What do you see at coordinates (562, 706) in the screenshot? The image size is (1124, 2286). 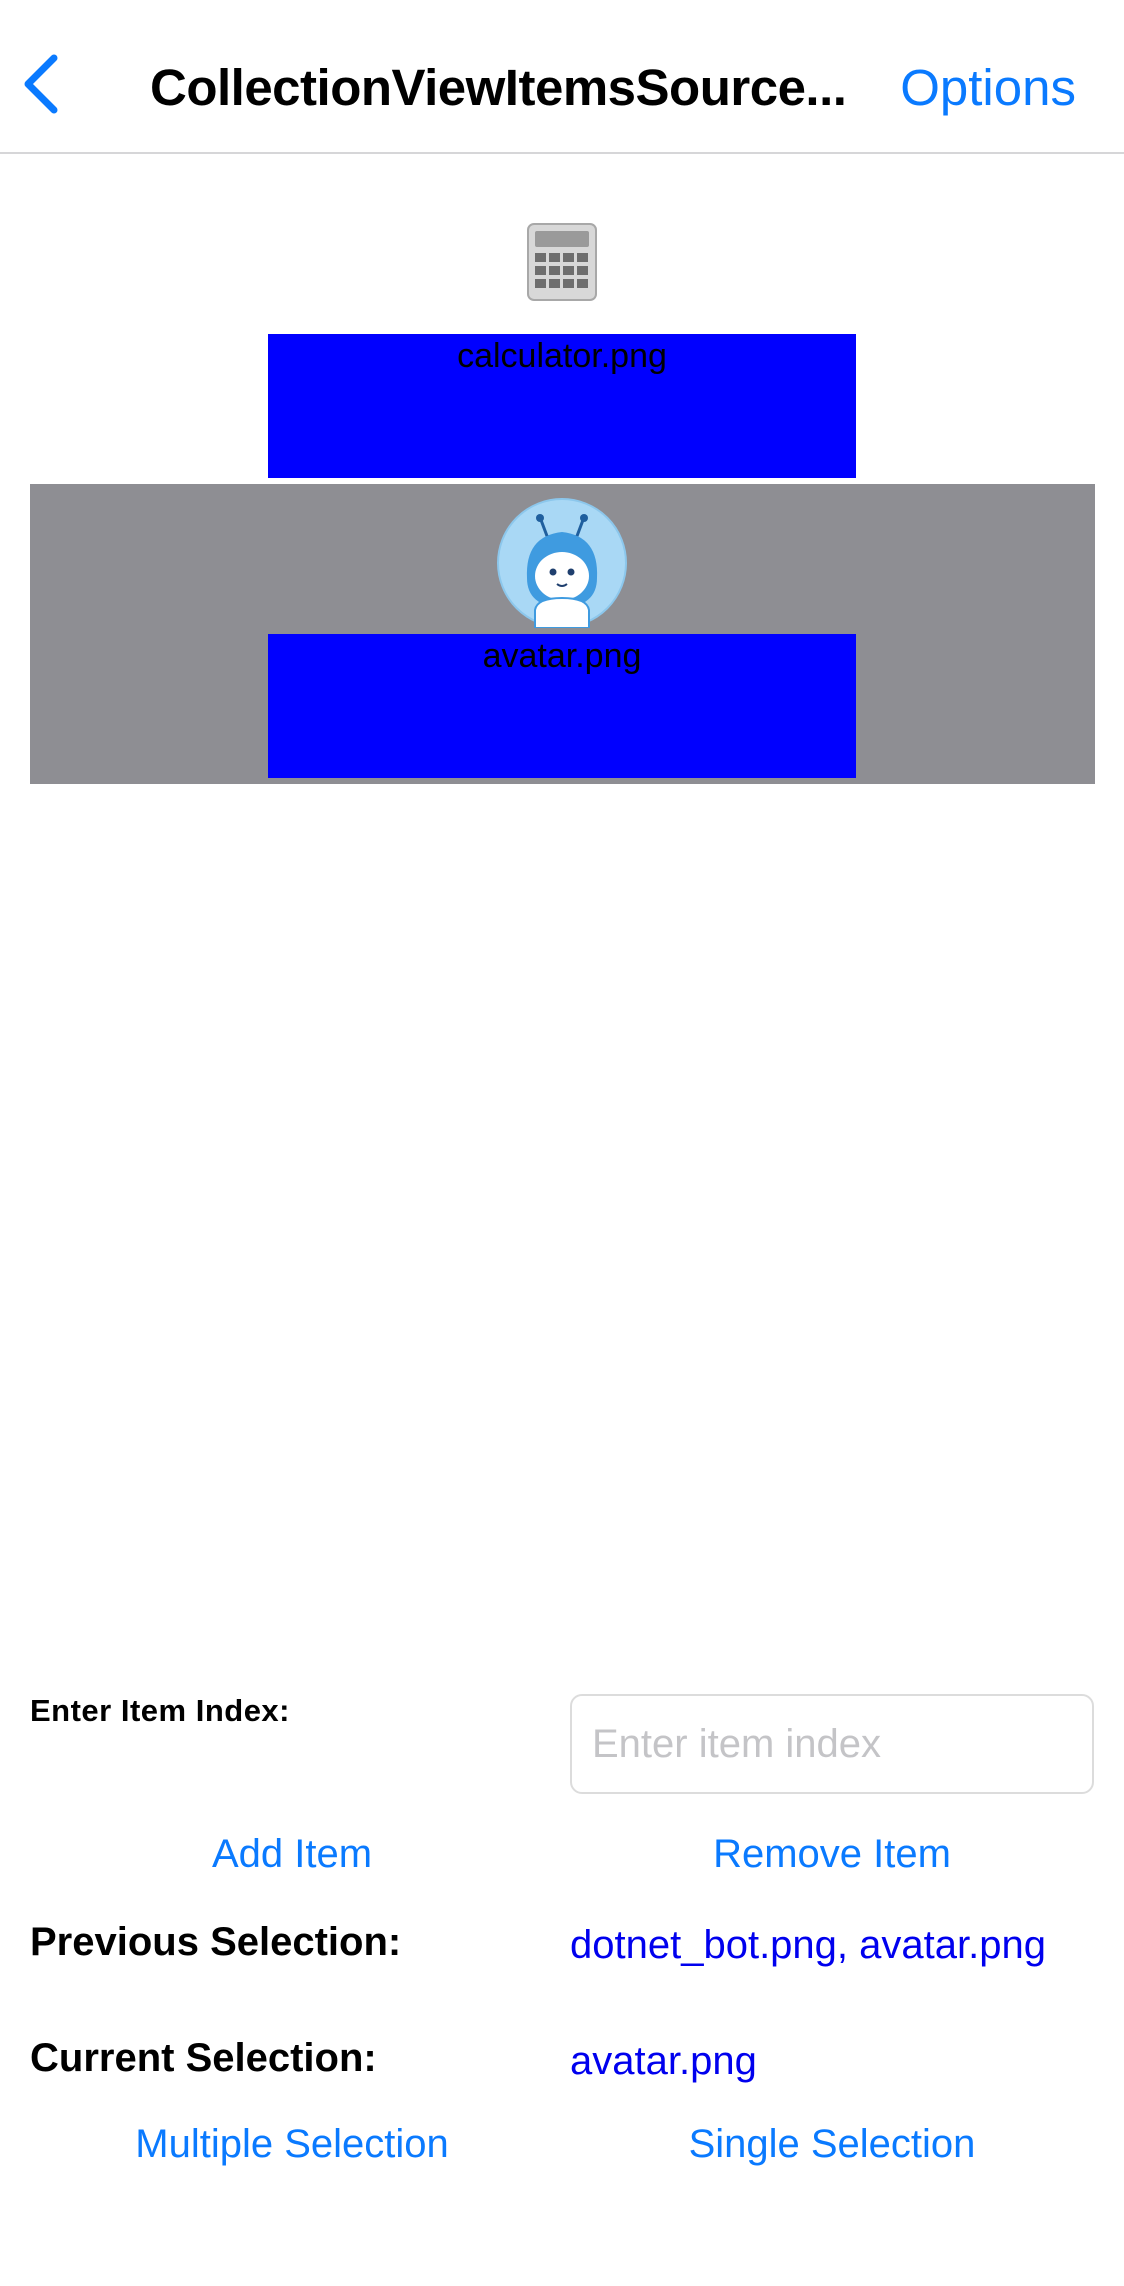 I see `item-label-background: avatar.png` at bounding box center [562, 706].